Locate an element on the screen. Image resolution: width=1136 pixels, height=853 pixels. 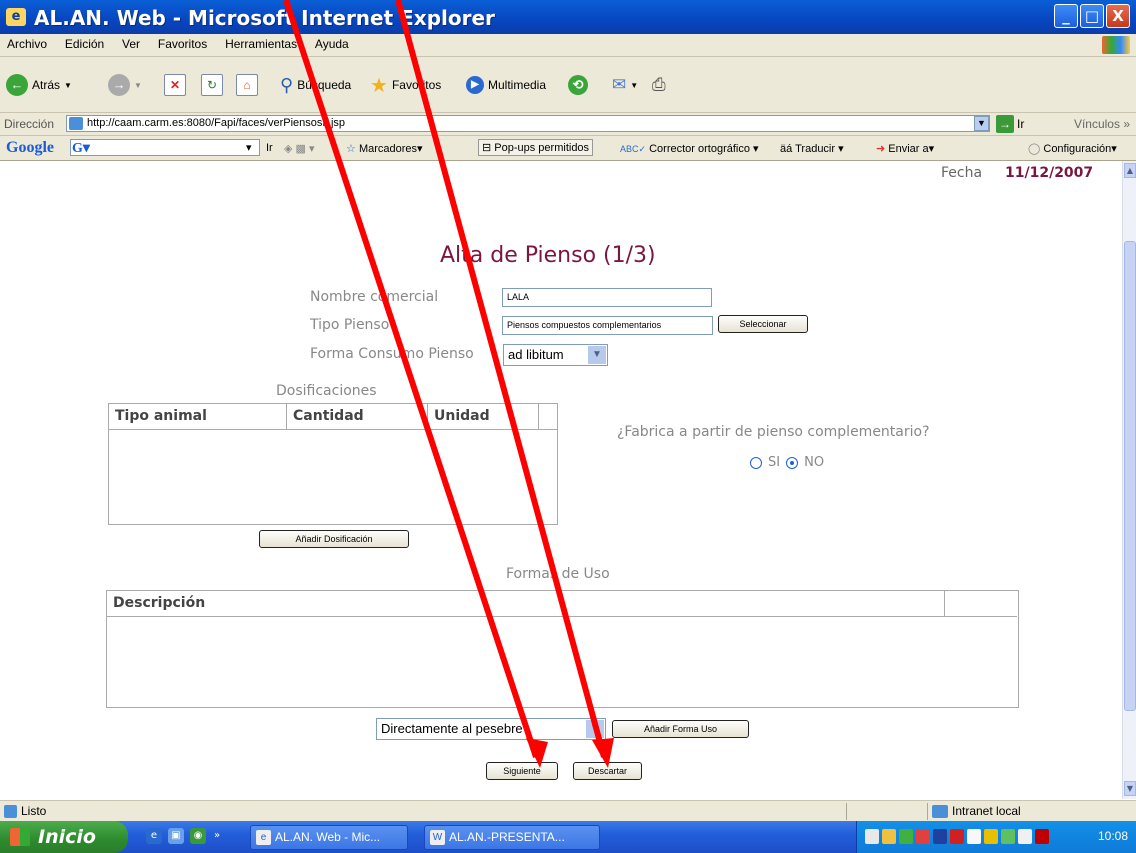
back-dropdown-icon: ▼ is located at coordinates (68, 85).